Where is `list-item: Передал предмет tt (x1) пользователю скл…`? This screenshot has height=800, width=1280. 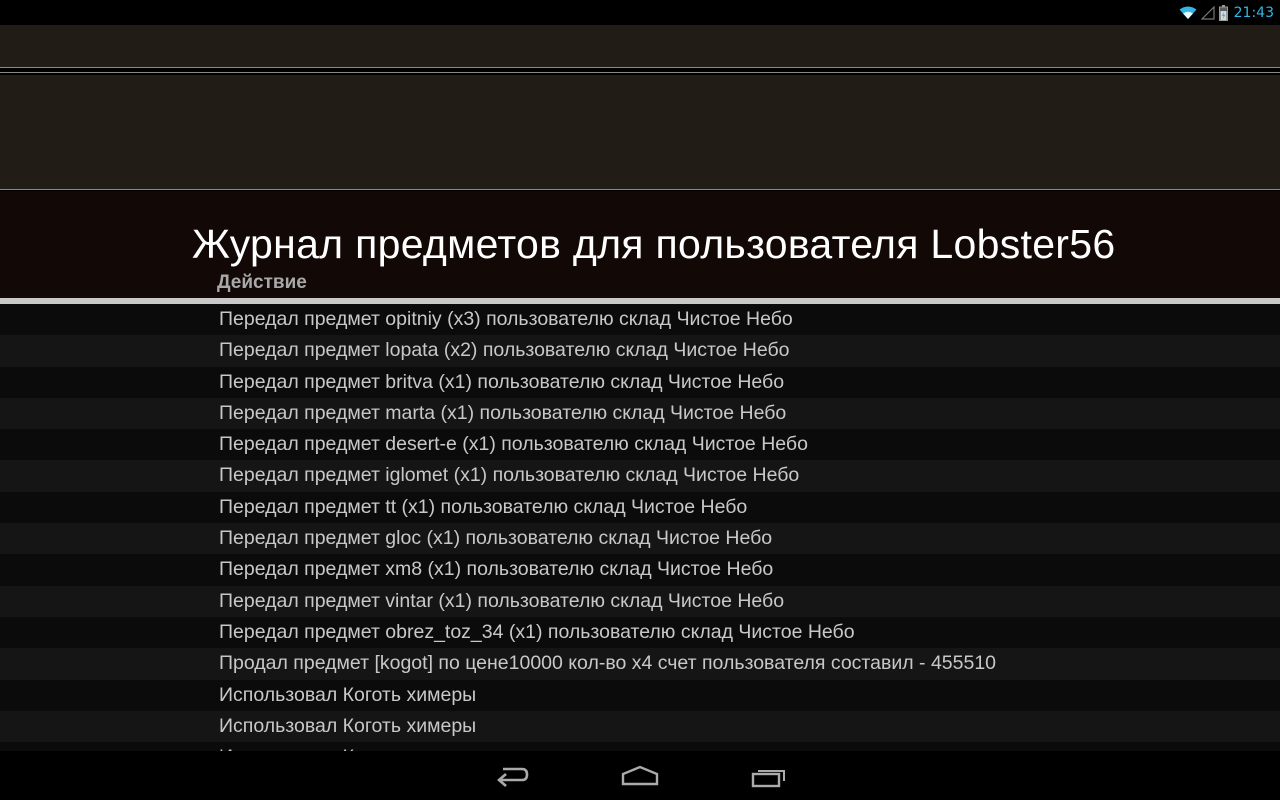 list-item: Передал предмет tt (x1) пользователю скл… is located at coordinates (640, 507).